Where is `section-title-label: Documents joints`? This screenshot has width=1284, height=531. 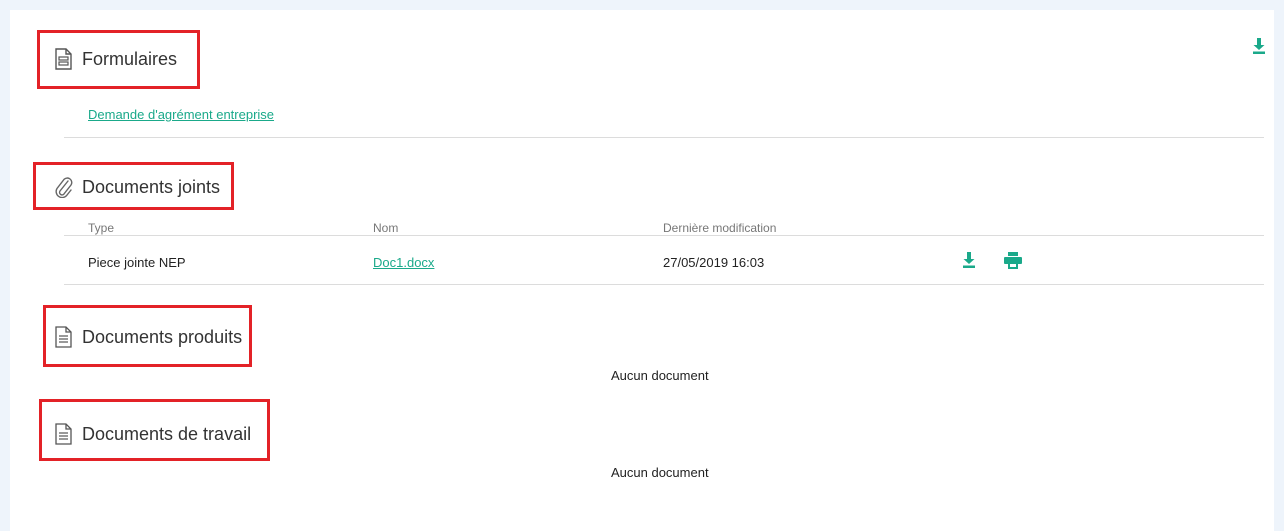
section-title-label: Documents joints is located at coordinates (151, 186).